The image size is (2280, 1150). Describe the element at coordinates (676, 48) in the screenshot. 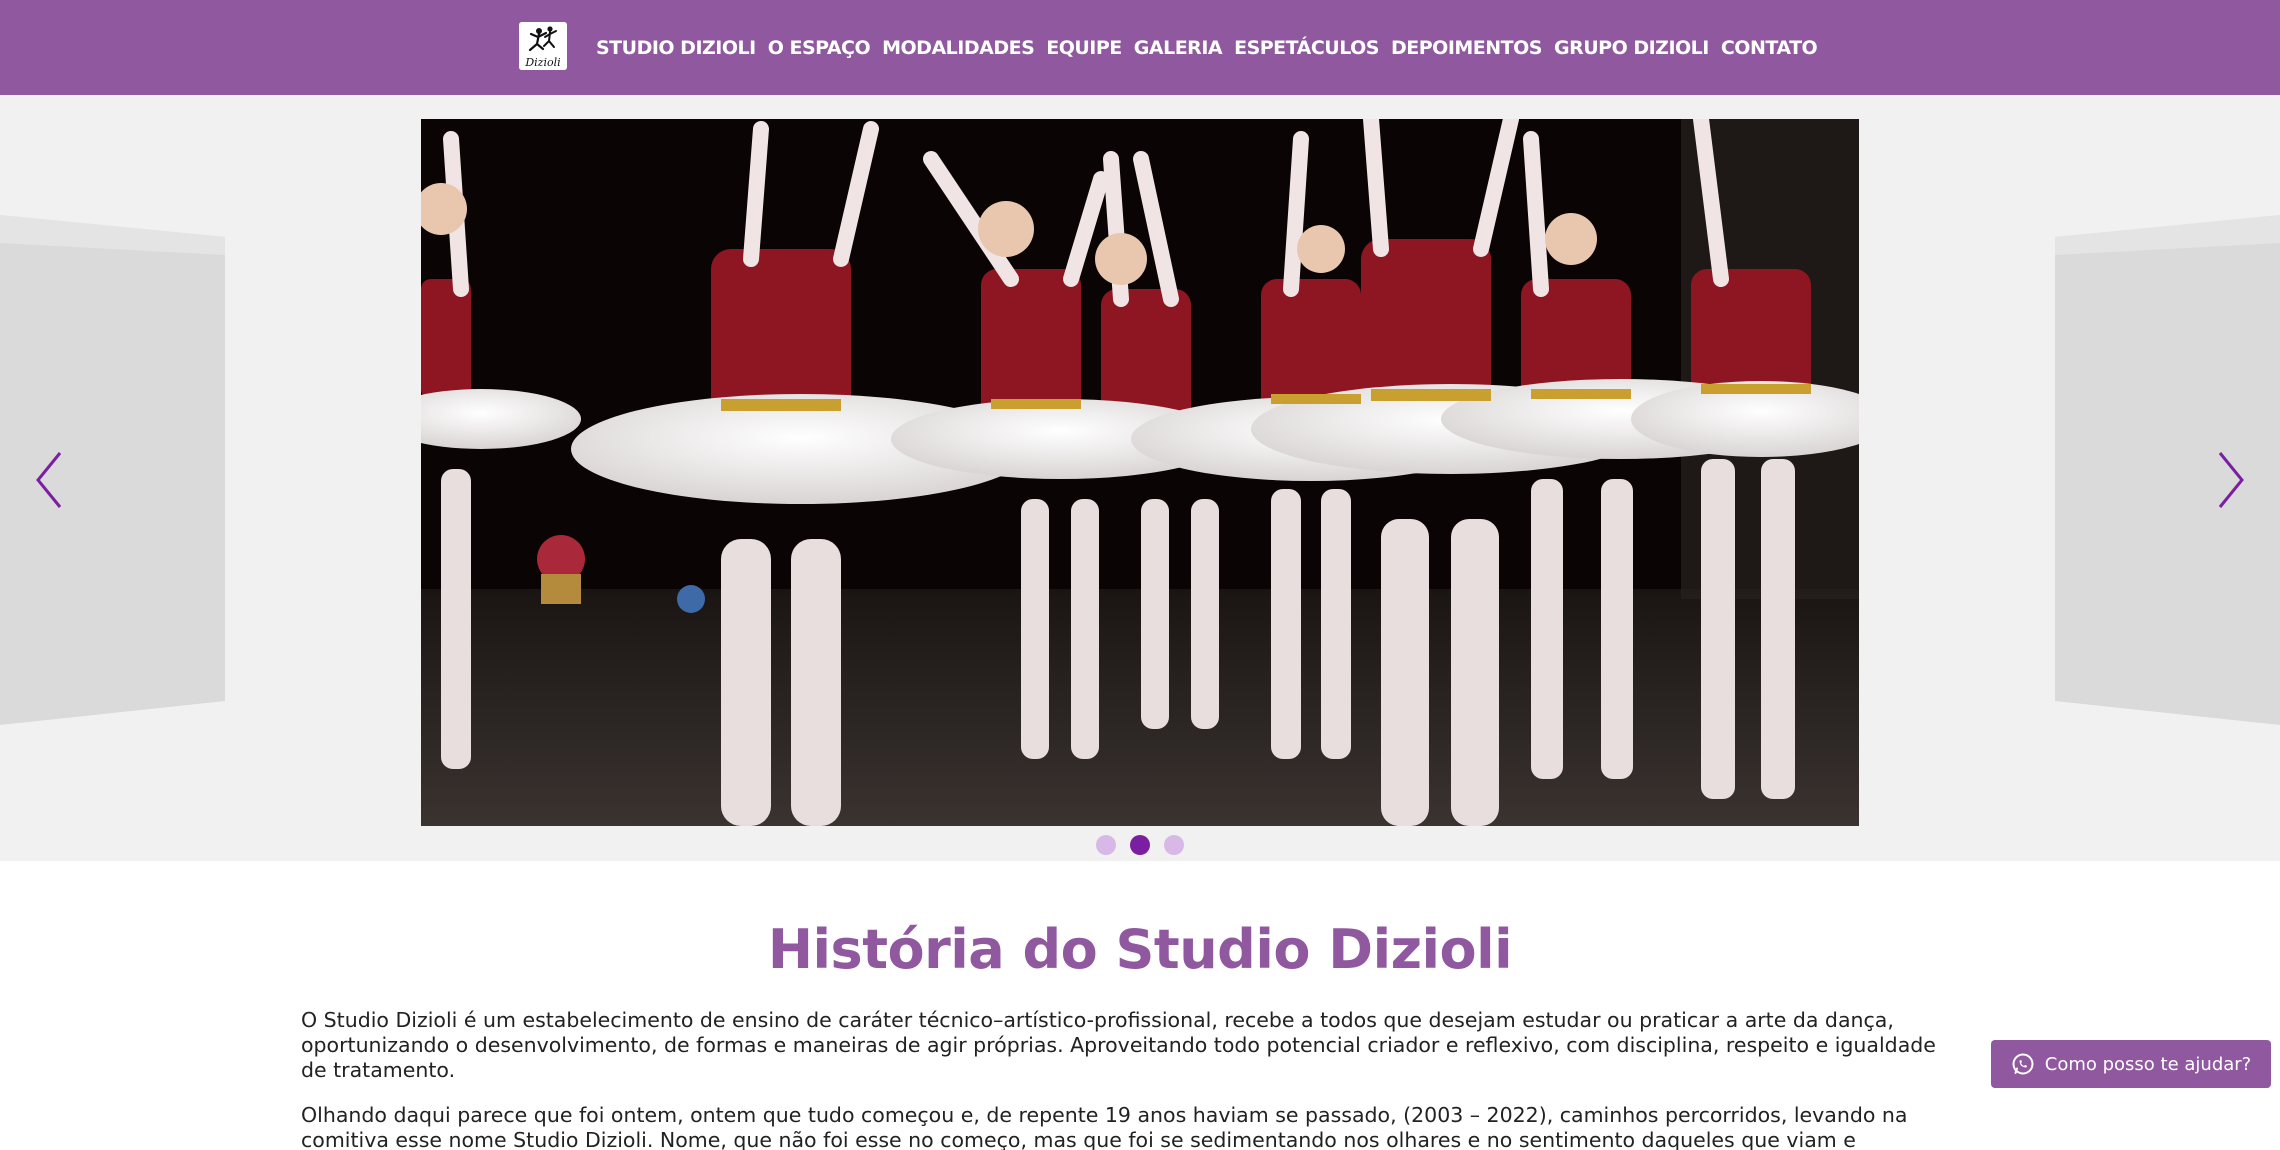

I see `nav-studio-dizioli: STUDIO DIZIOLI` at that location.